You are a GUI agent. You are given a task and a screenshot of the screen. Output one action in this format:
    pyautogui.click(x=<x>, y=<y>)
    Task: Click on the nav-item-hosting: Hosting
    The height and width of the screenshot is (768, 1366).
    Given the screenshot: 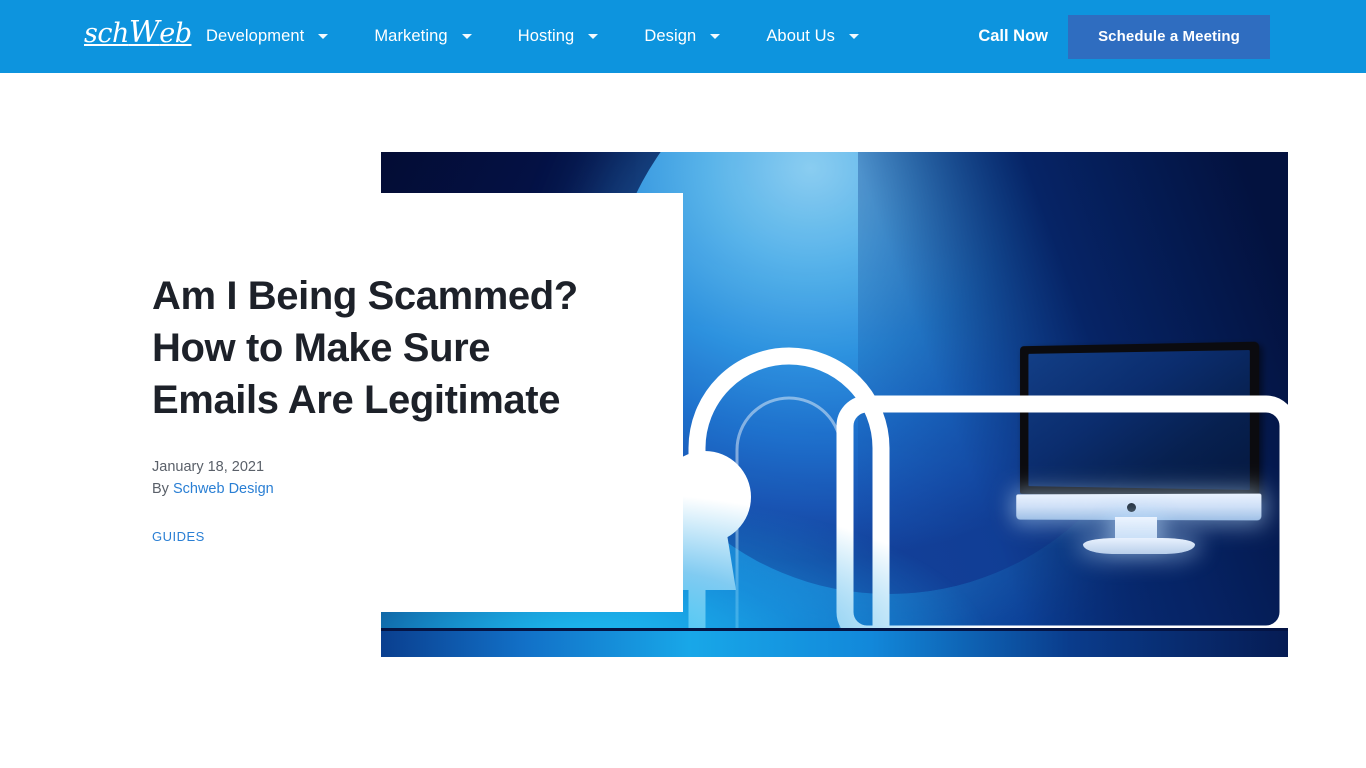 What is the action you would take?
    pyautogui.click(x=565, y=36)
    